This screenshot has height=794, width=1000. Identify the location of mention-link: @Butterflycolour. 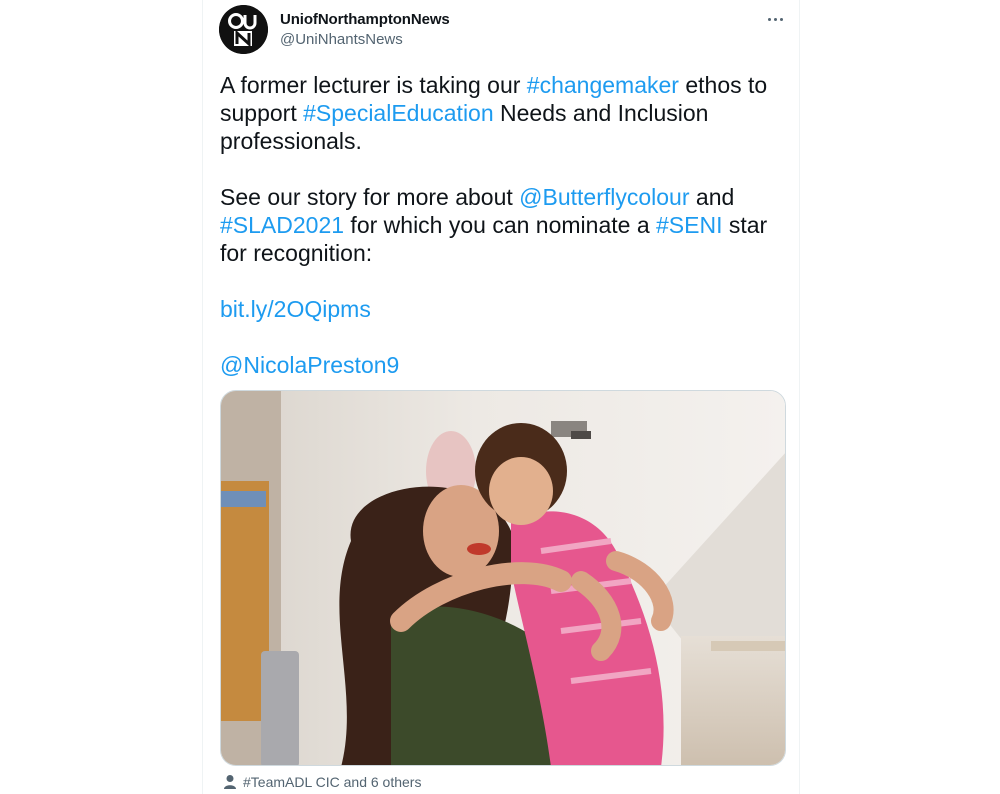
(604, 197).